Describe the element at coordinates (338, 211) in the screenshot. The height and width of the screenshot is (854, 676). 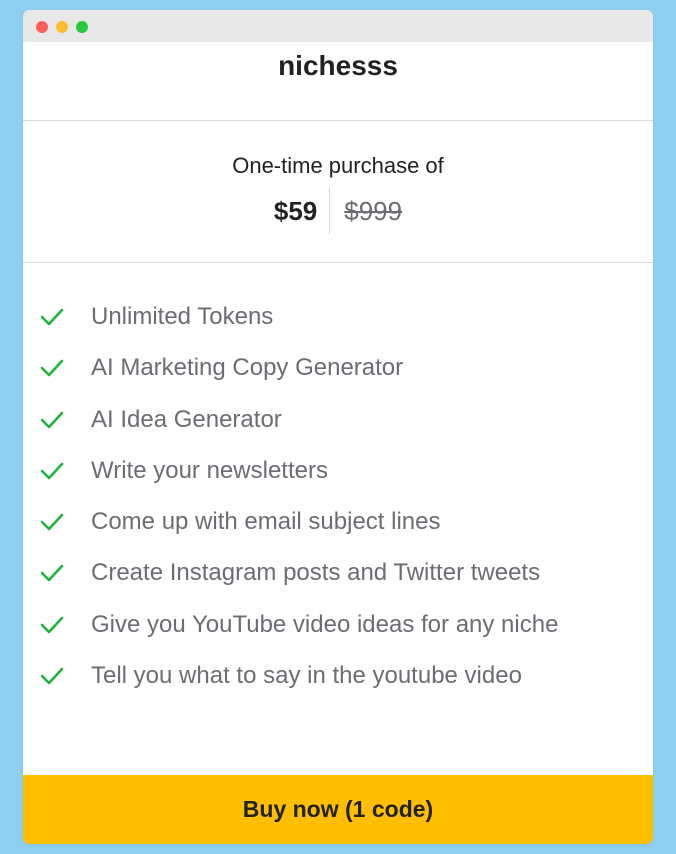
I see `price-row: $59 $999` at that location.